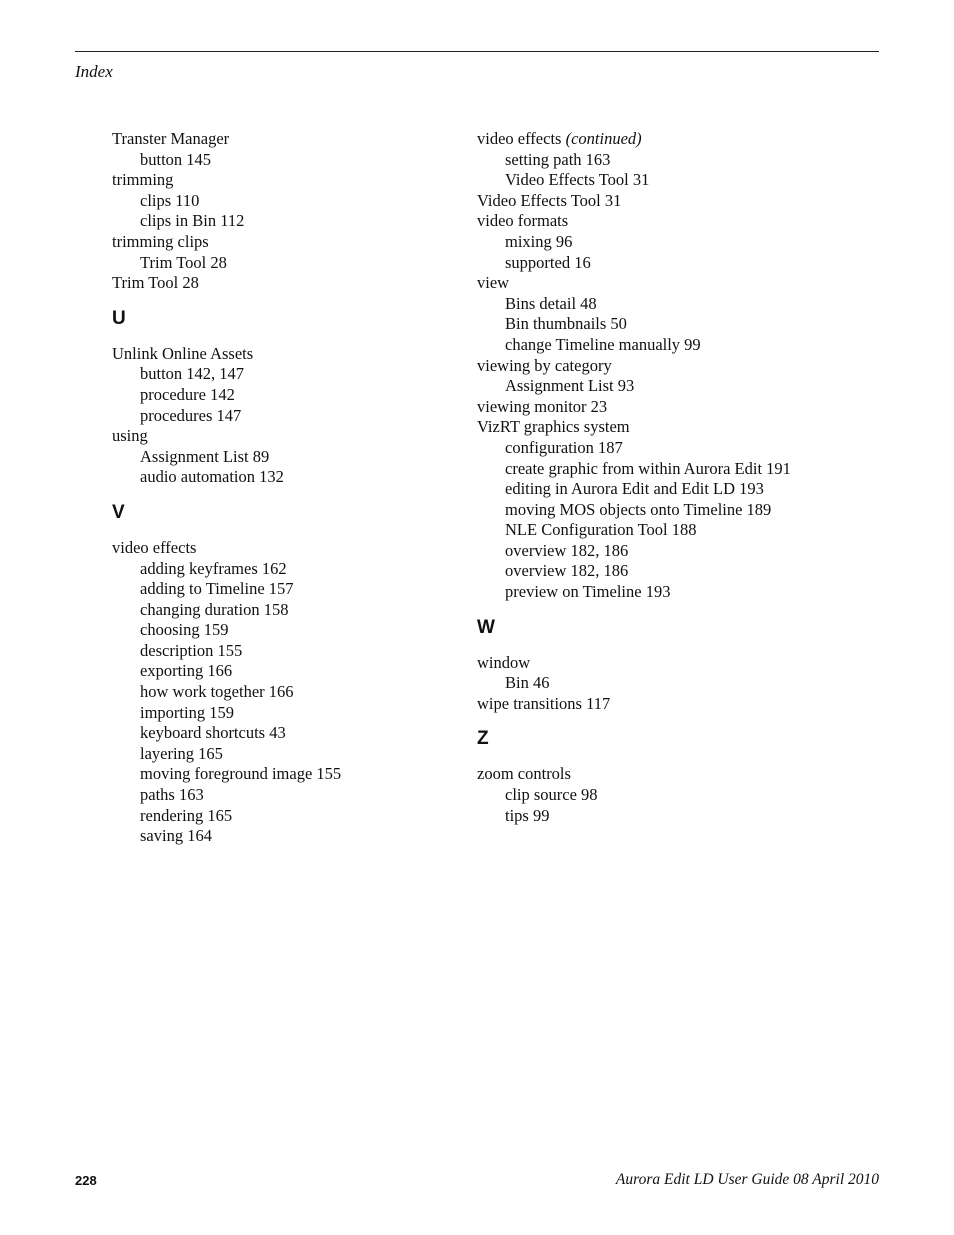 Image resolution: width=954 pixels, height=1235 pixels. Describe the element at coordinates (171, 138) in the screenshot. I see `entry-text: Transter Manager` at that location.